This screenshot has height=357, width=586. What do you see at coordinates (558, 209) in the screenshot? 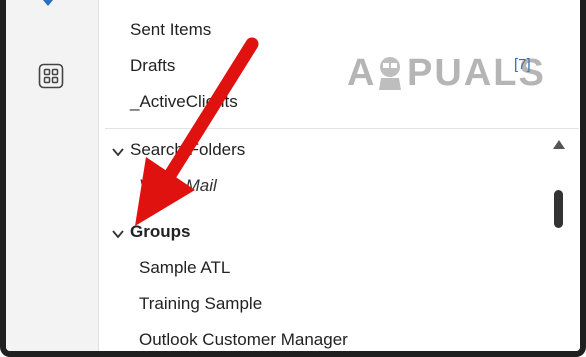
I see `scrollbar-thumb` at bounding box center [558, 209].